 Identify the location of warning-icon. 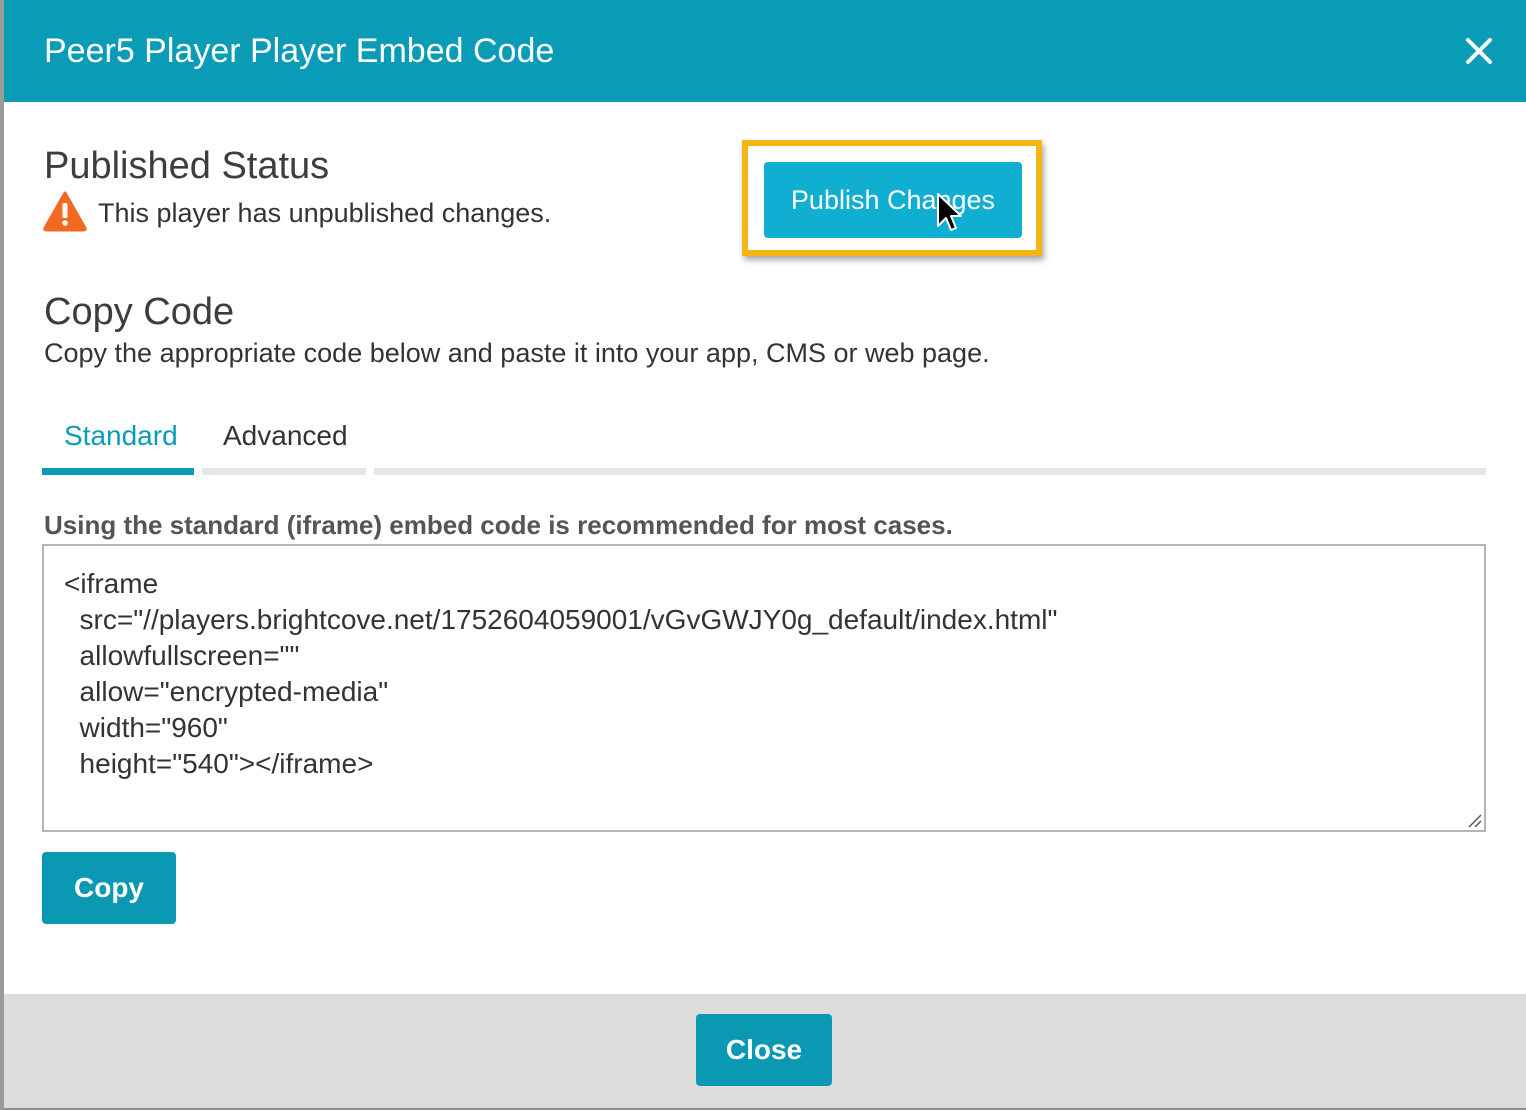
(65, 211).